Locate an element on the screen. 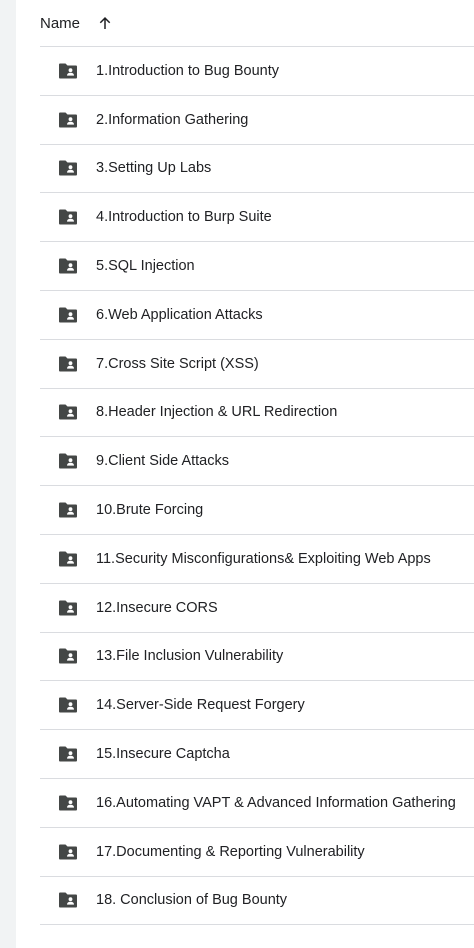 Image resolution: width=474 pixels, height=948 pixels. folder-row-17: 17.Documenting & Reporting Vulnerability is located at coordinates (257, 851).